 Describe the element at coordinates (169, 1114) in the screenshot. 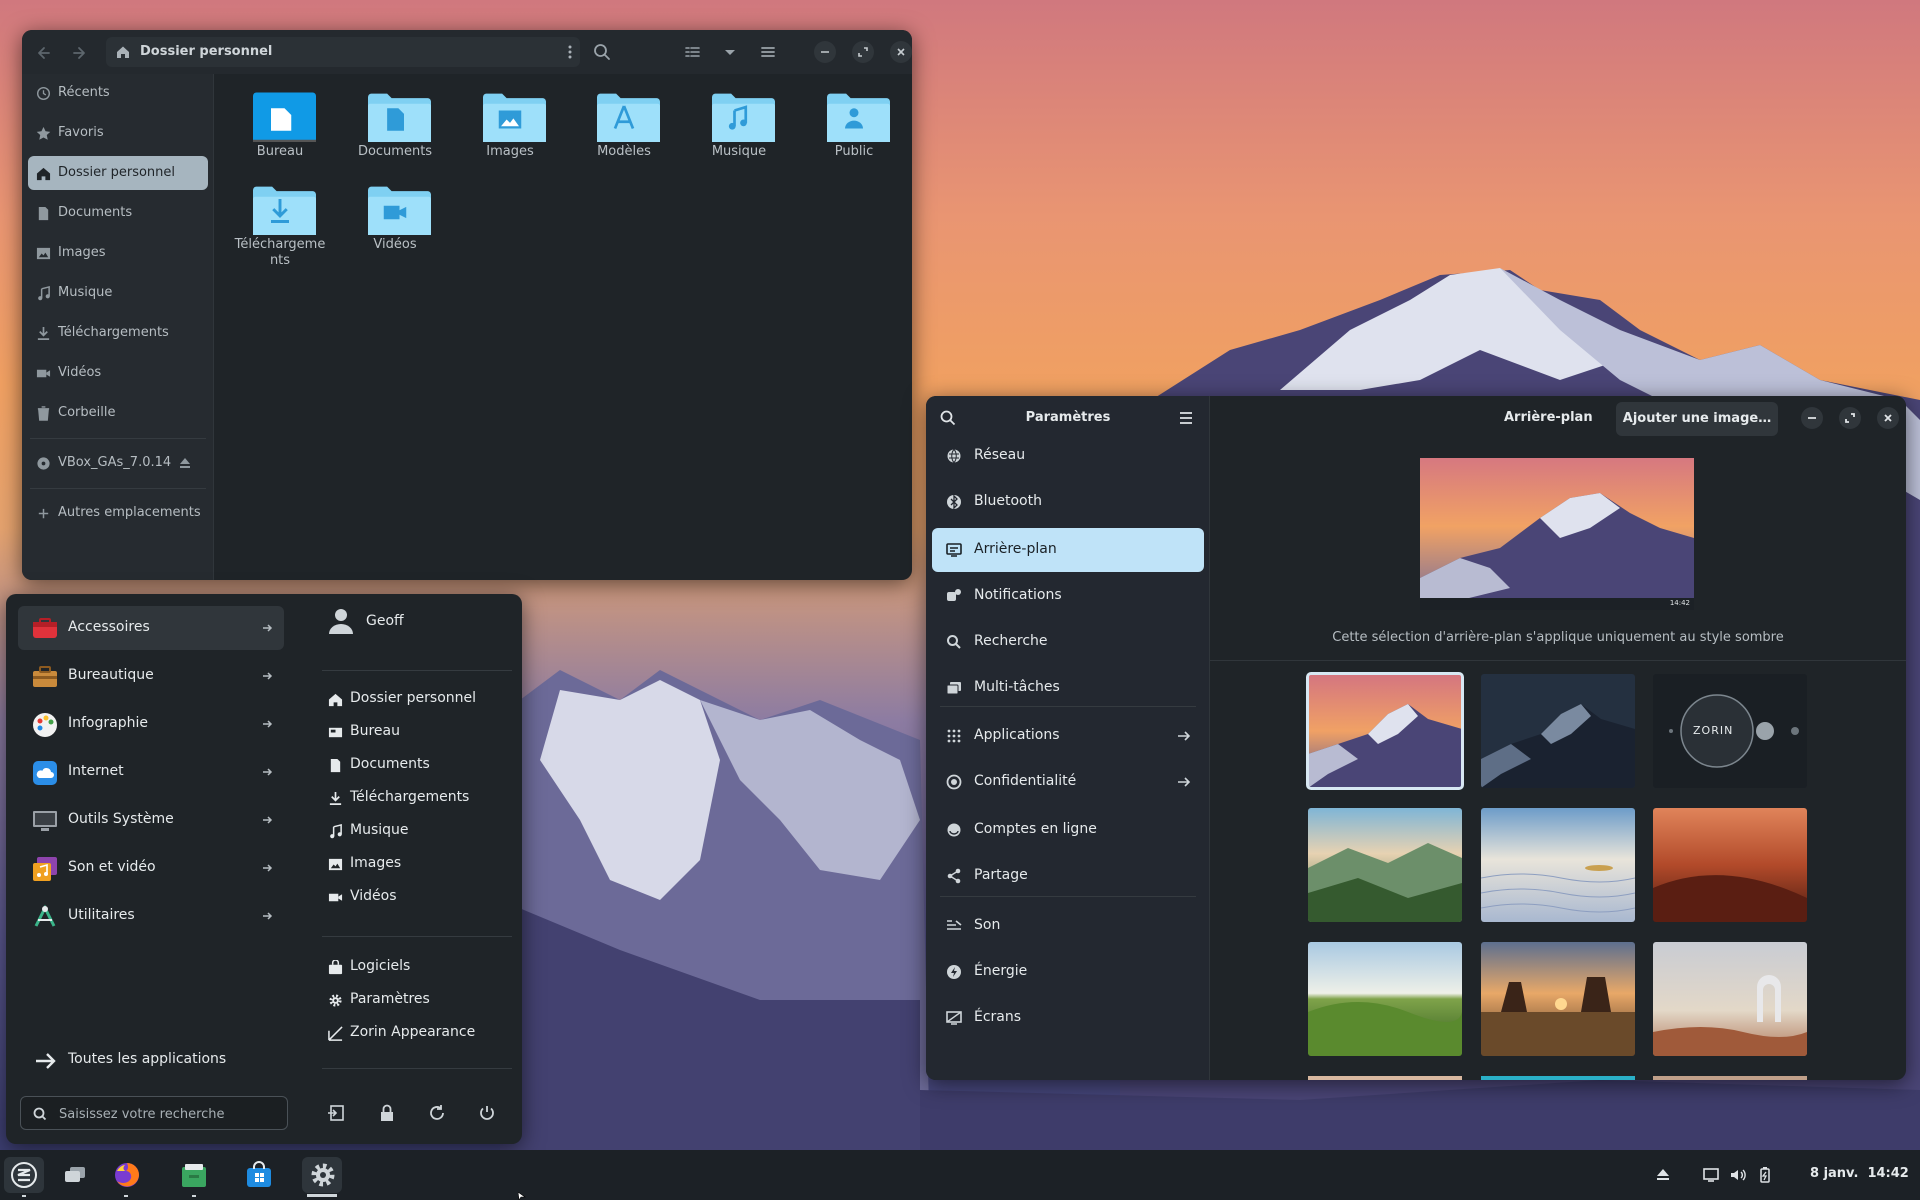

I see `search-input` at that location.